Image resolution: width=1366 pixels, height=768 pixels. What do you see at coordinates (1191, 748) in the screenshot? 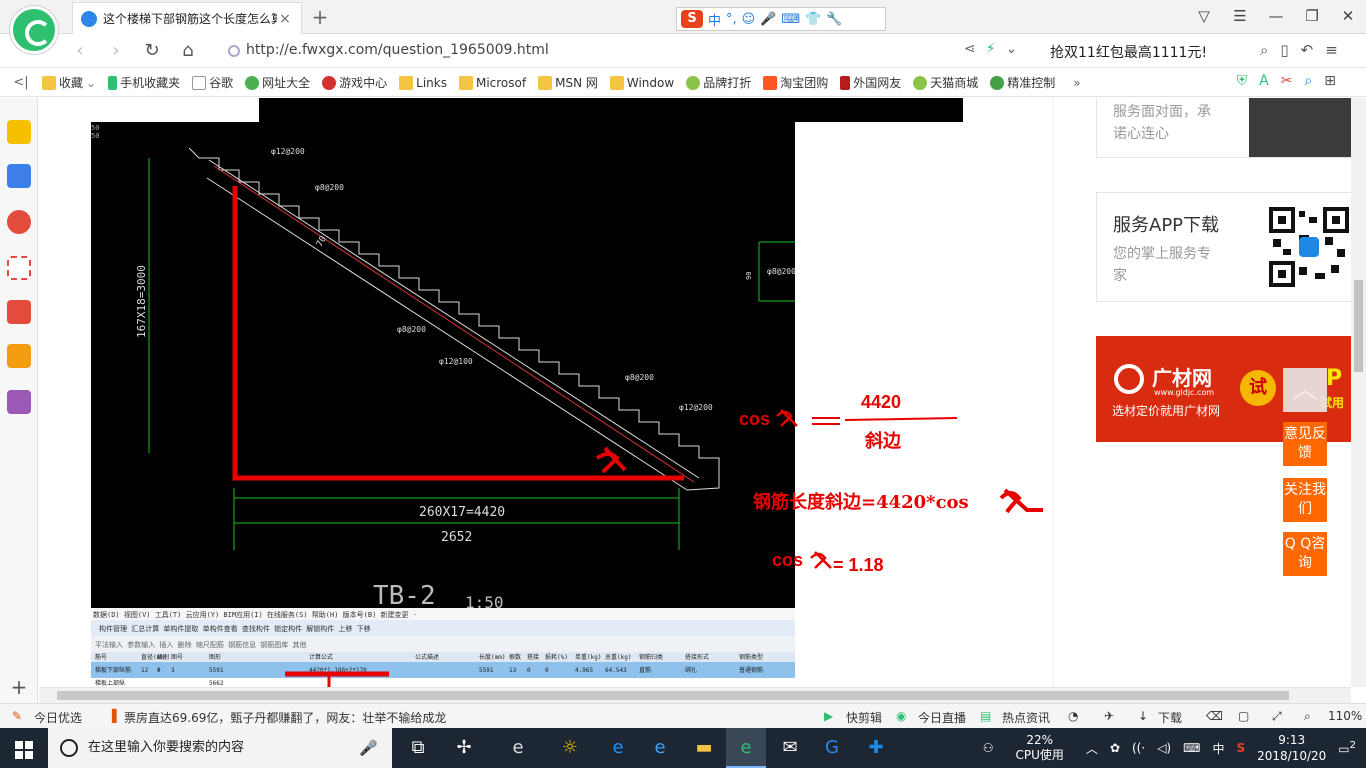
I see `keyboard-icon: ⌨` at bounding box center [1191, 748].